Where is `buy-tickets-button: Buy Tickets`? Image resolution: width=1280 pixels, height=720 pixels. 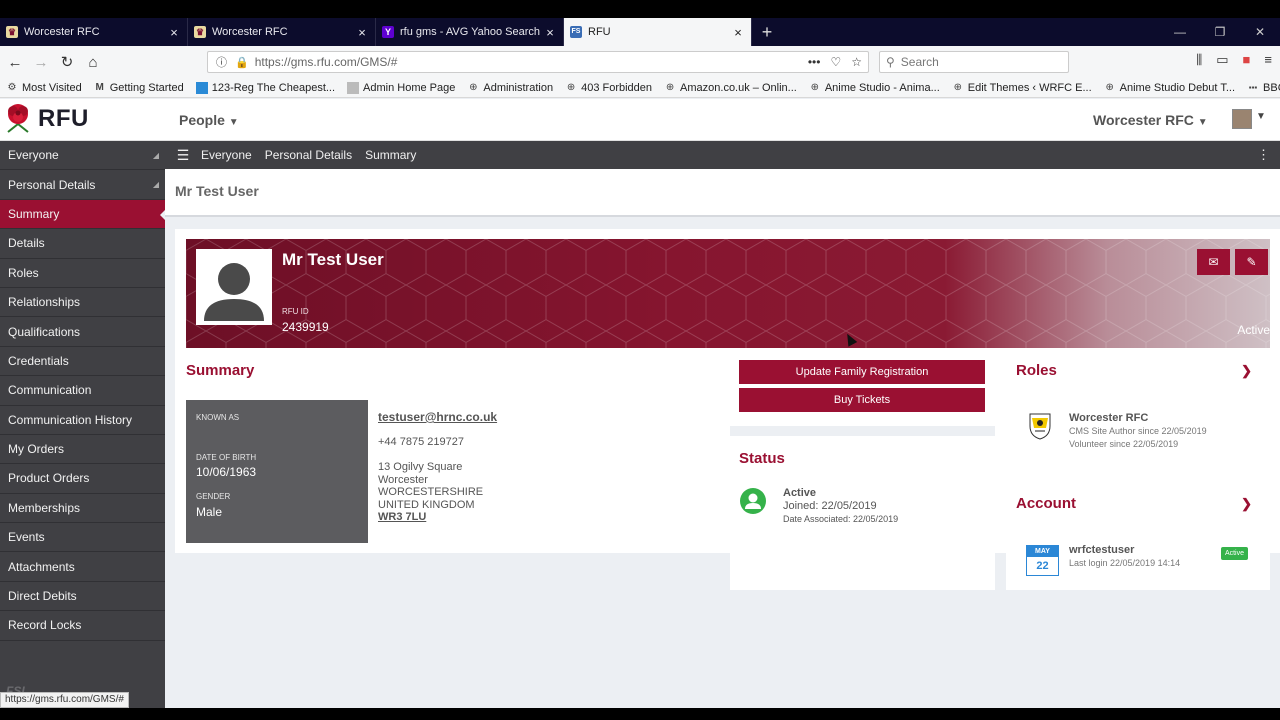
buy-tickets-button: Buy Tickets is located at coordinates (862, 400).